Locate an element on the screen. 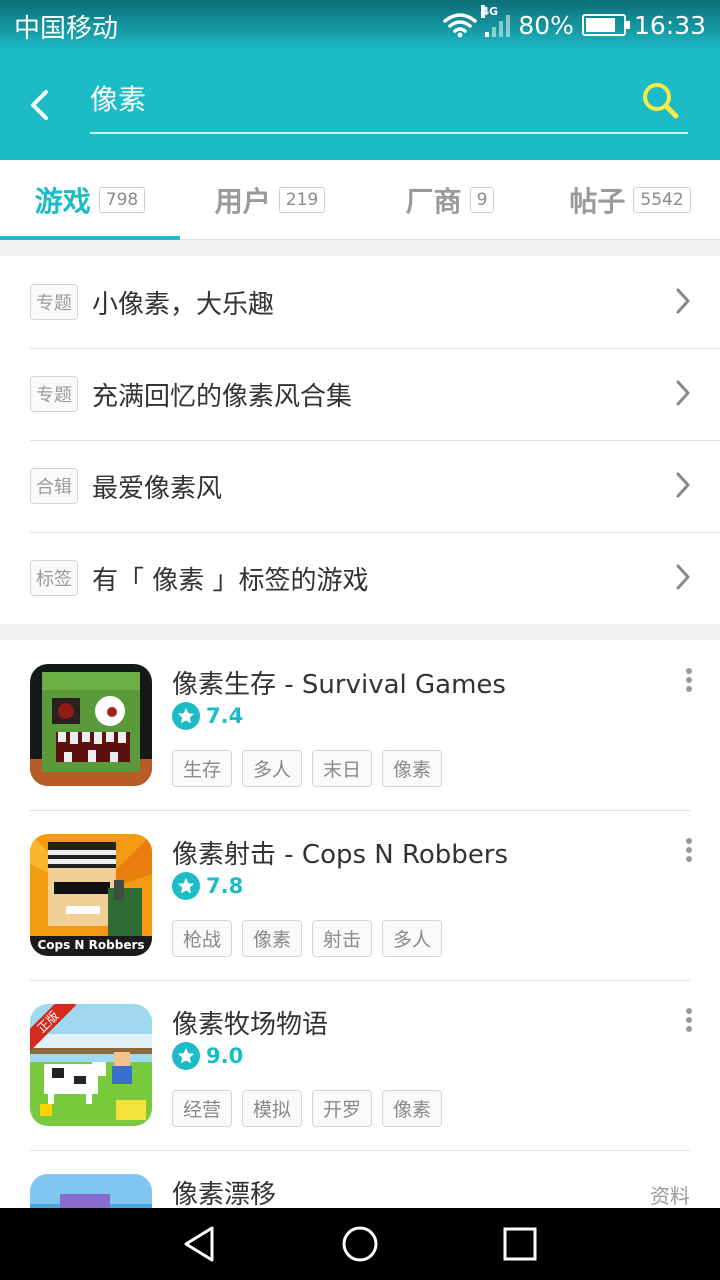 This screenshot has height=1280, width=720. tab-count: 5542 is located at coordinates (662, 199).